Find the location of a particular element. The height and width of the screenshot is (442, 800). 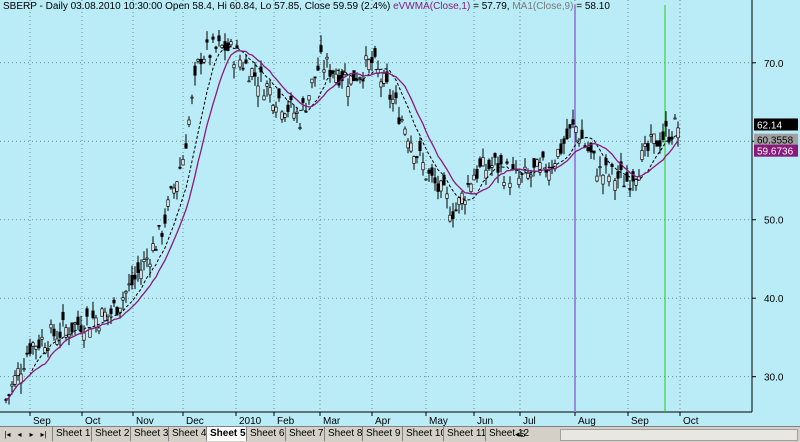

candle is located at coordinates (489, 164).